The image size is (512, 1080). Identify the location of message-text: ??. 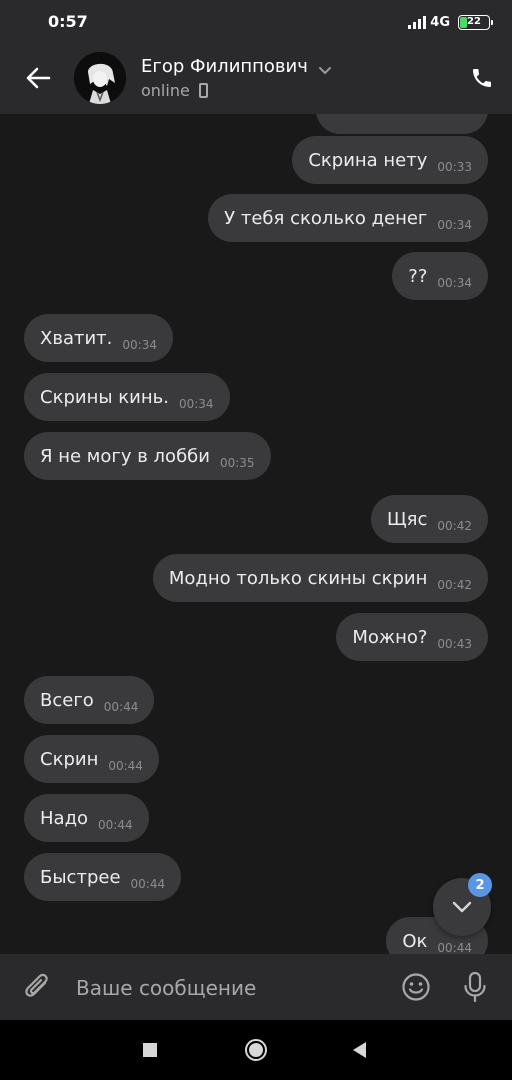
(418, 276).